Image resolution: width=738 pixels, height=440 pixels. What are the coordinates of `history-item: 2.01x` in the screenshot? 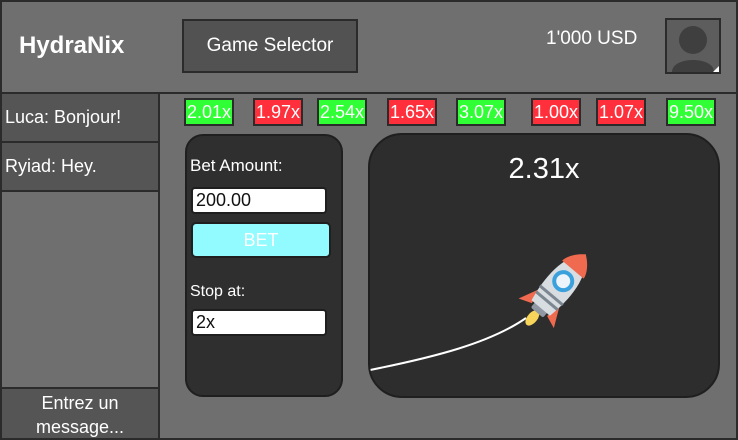 It's located at (209, 112).